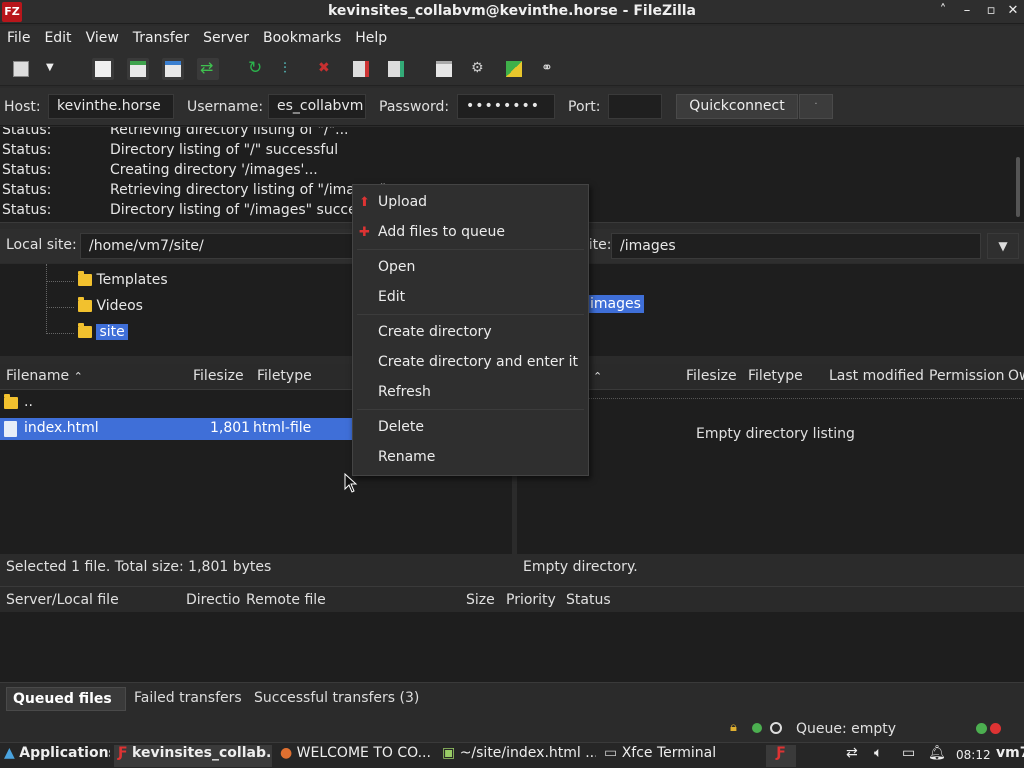 This screenshot has width=1024, height=768. Describe the element at coordinates (910, 756) in the screenshot. I see `battery-icon: ▭` at that location.